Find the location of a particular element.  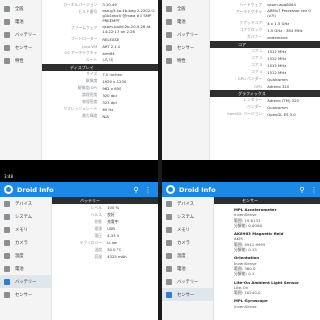

info-key: ファームウェア is located at coordinates (84, 28).